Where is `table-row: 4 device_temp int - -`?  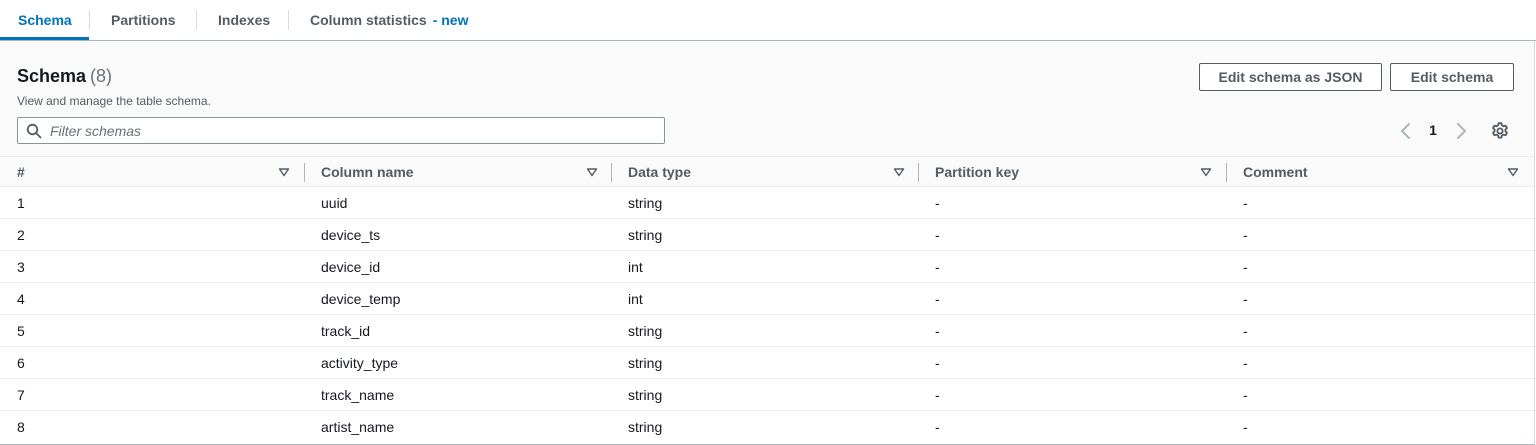
table-row: 4 device_temp int - - is located at coordinates (767, 299).